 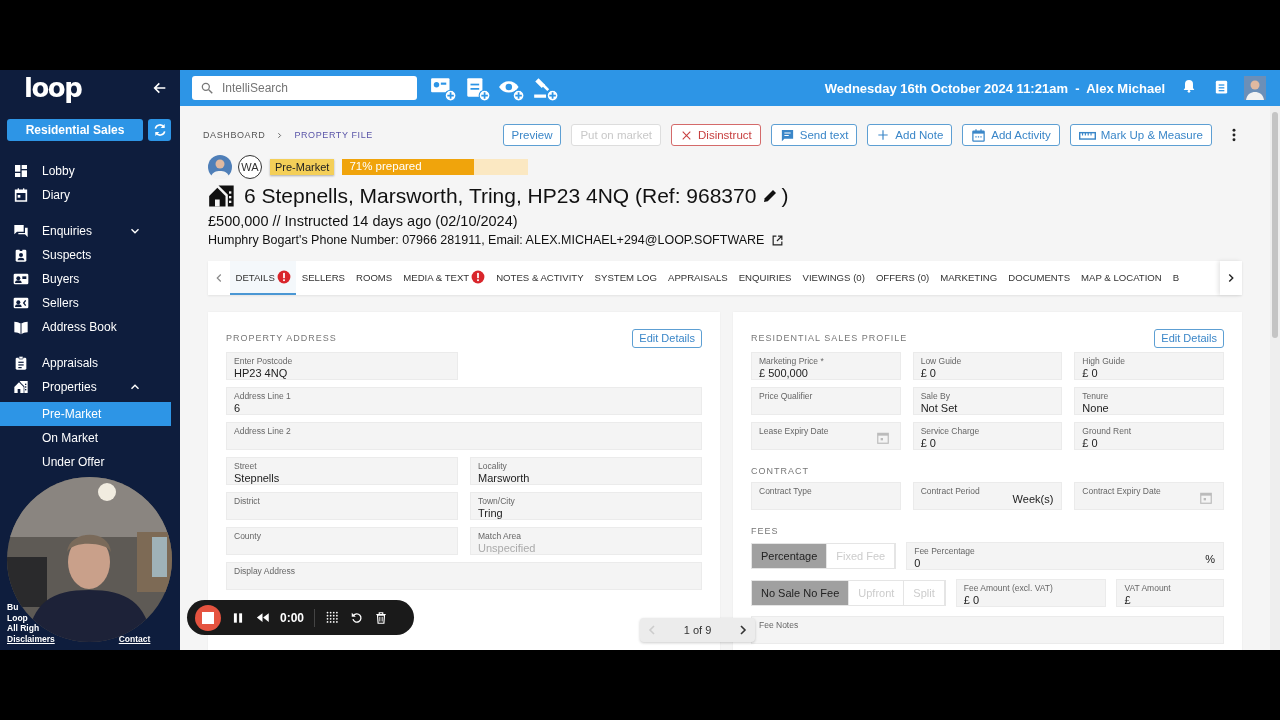 I want to click on grid-button, so click(x=333, y=617).